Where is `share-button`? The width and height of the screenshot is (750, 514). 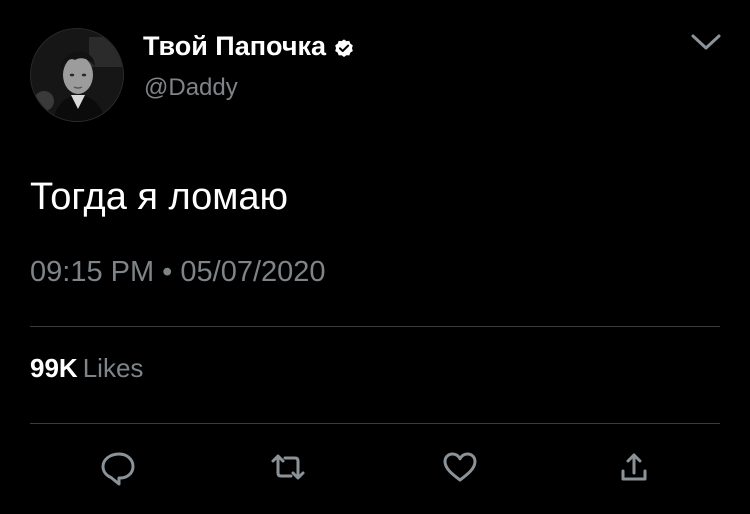
share-button is located at coordinates (634, 467).